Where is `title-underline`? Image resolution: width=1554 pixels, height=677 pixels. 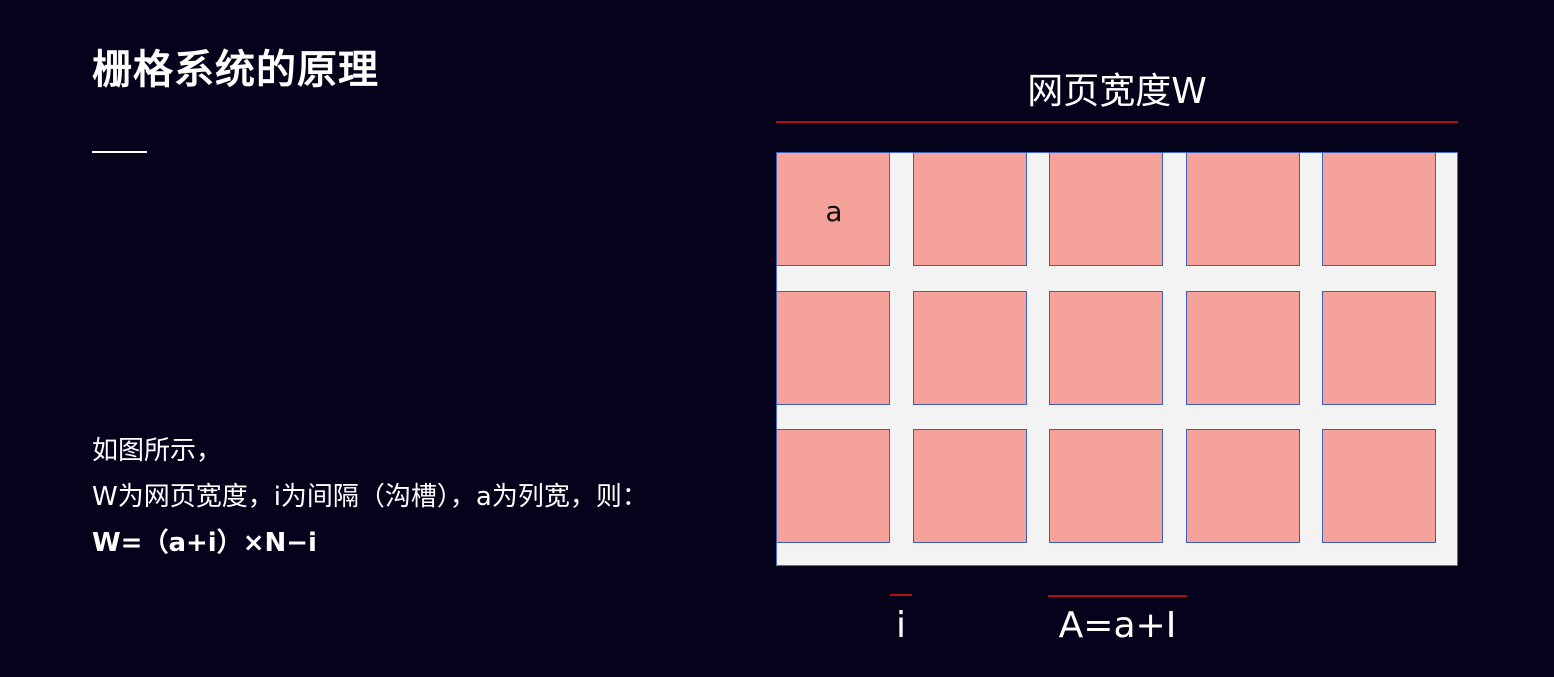
title-underline is located at coordinates (119, 152).